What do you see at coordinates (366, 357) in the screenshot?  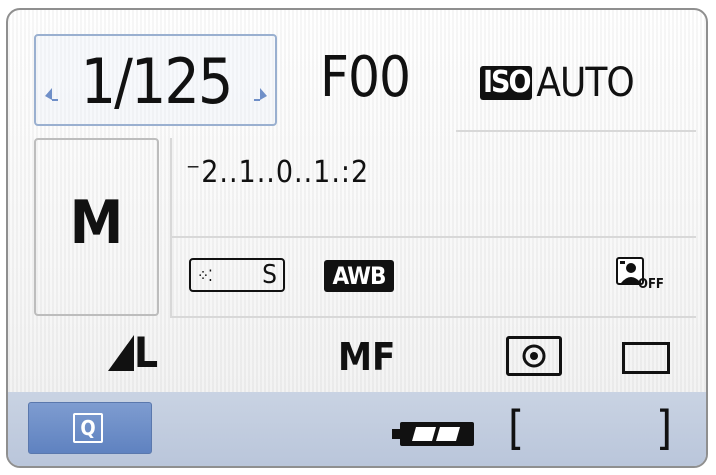 I see `focus-mode-value: MF` at bounding box center [366, 357].